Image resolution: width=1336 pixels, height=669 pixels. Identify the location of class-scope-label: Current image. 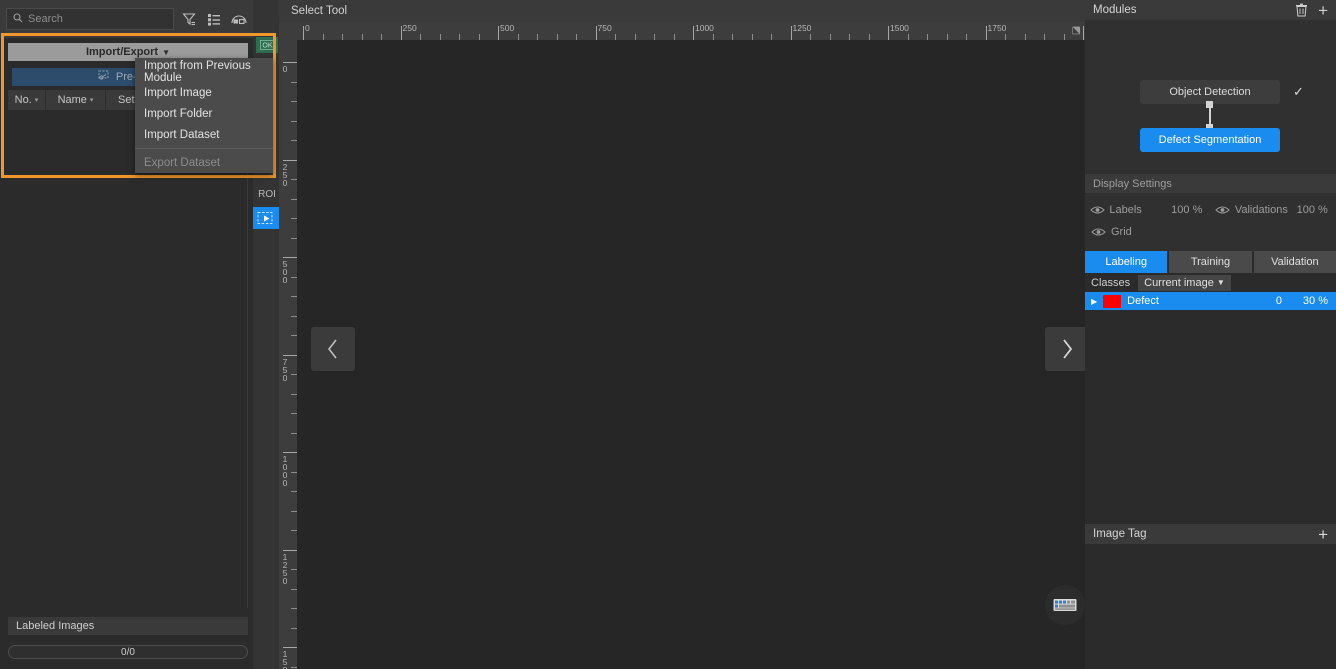
(1179, 282).